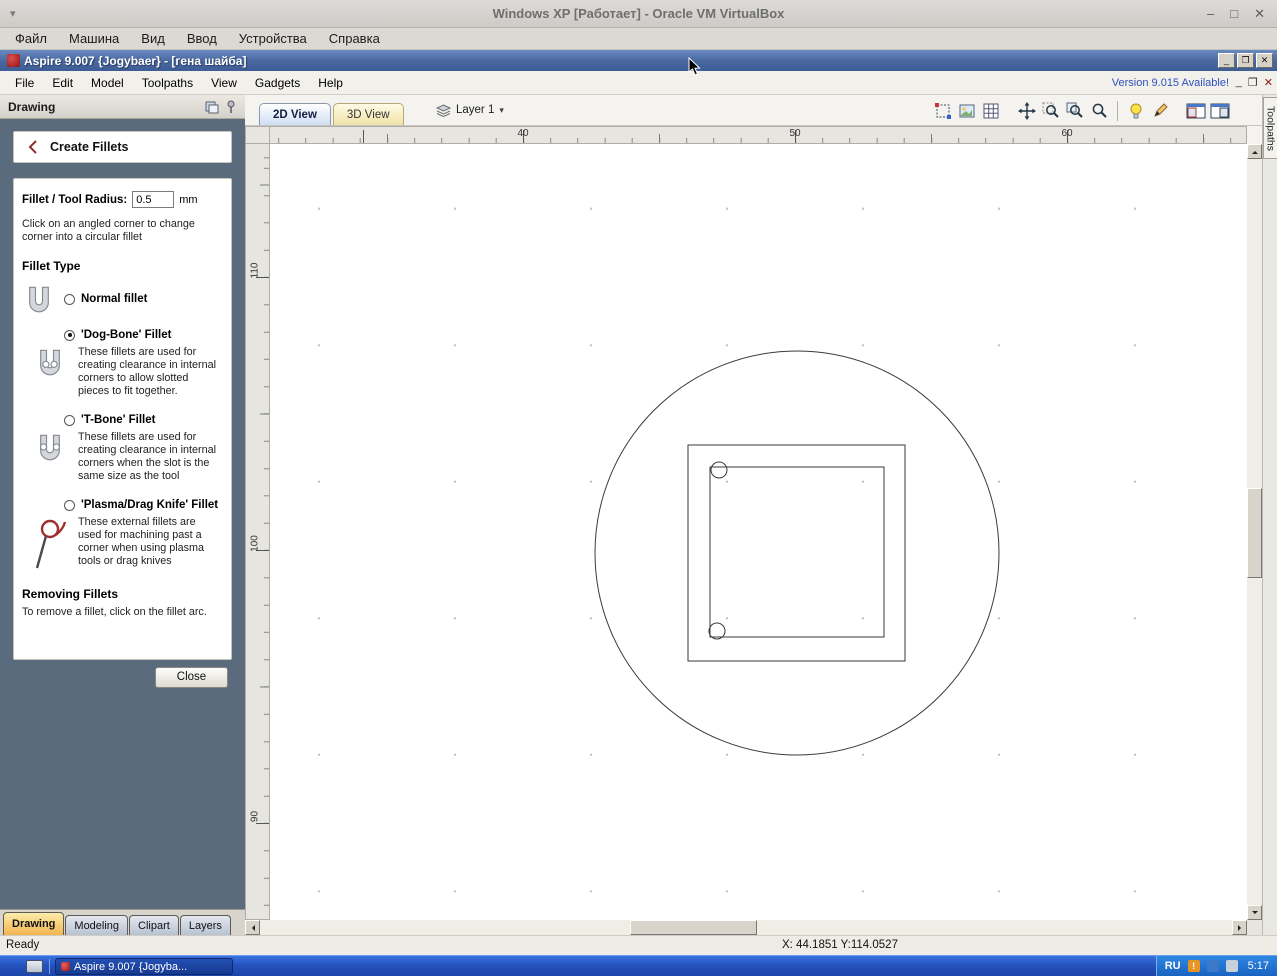  What do you see at coordinates (1170, 83) in the screenshot?
I see `version-available-link: Version 9.015 Available!` at bounding box center [1170, 83].